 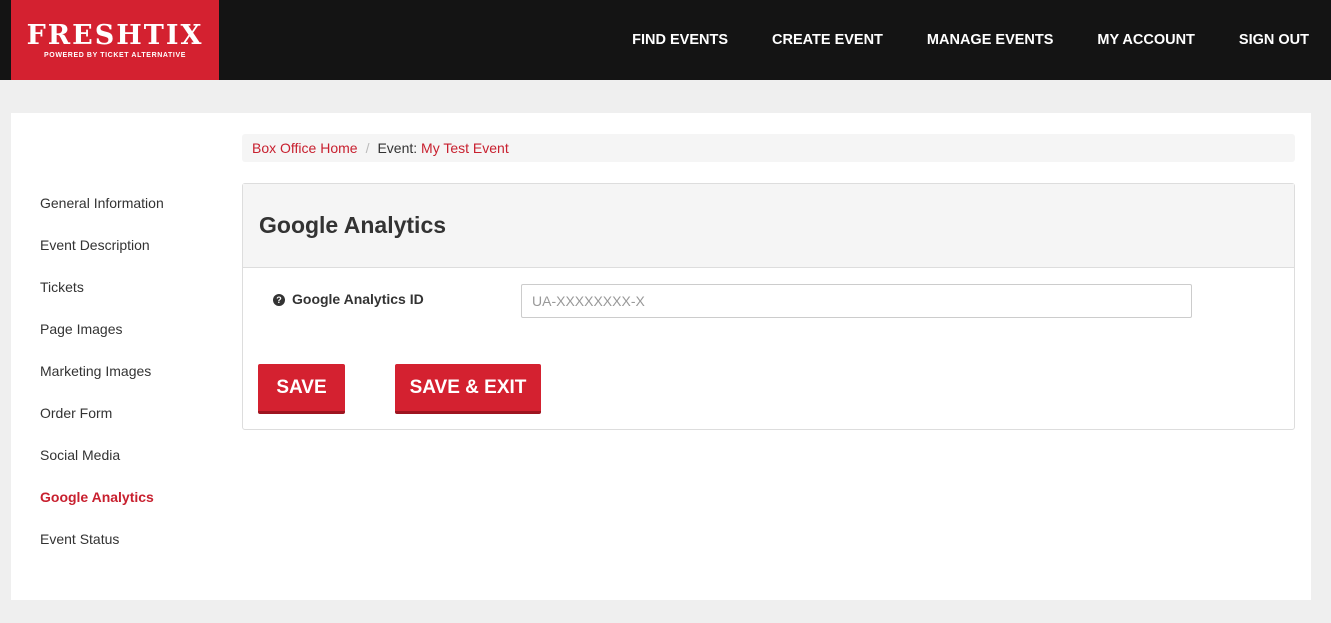 What do you see at coordinates (140, 212) in the screenshot?
I see `sidebar-item-general-information: General Information` at bounding box center [140, 212].